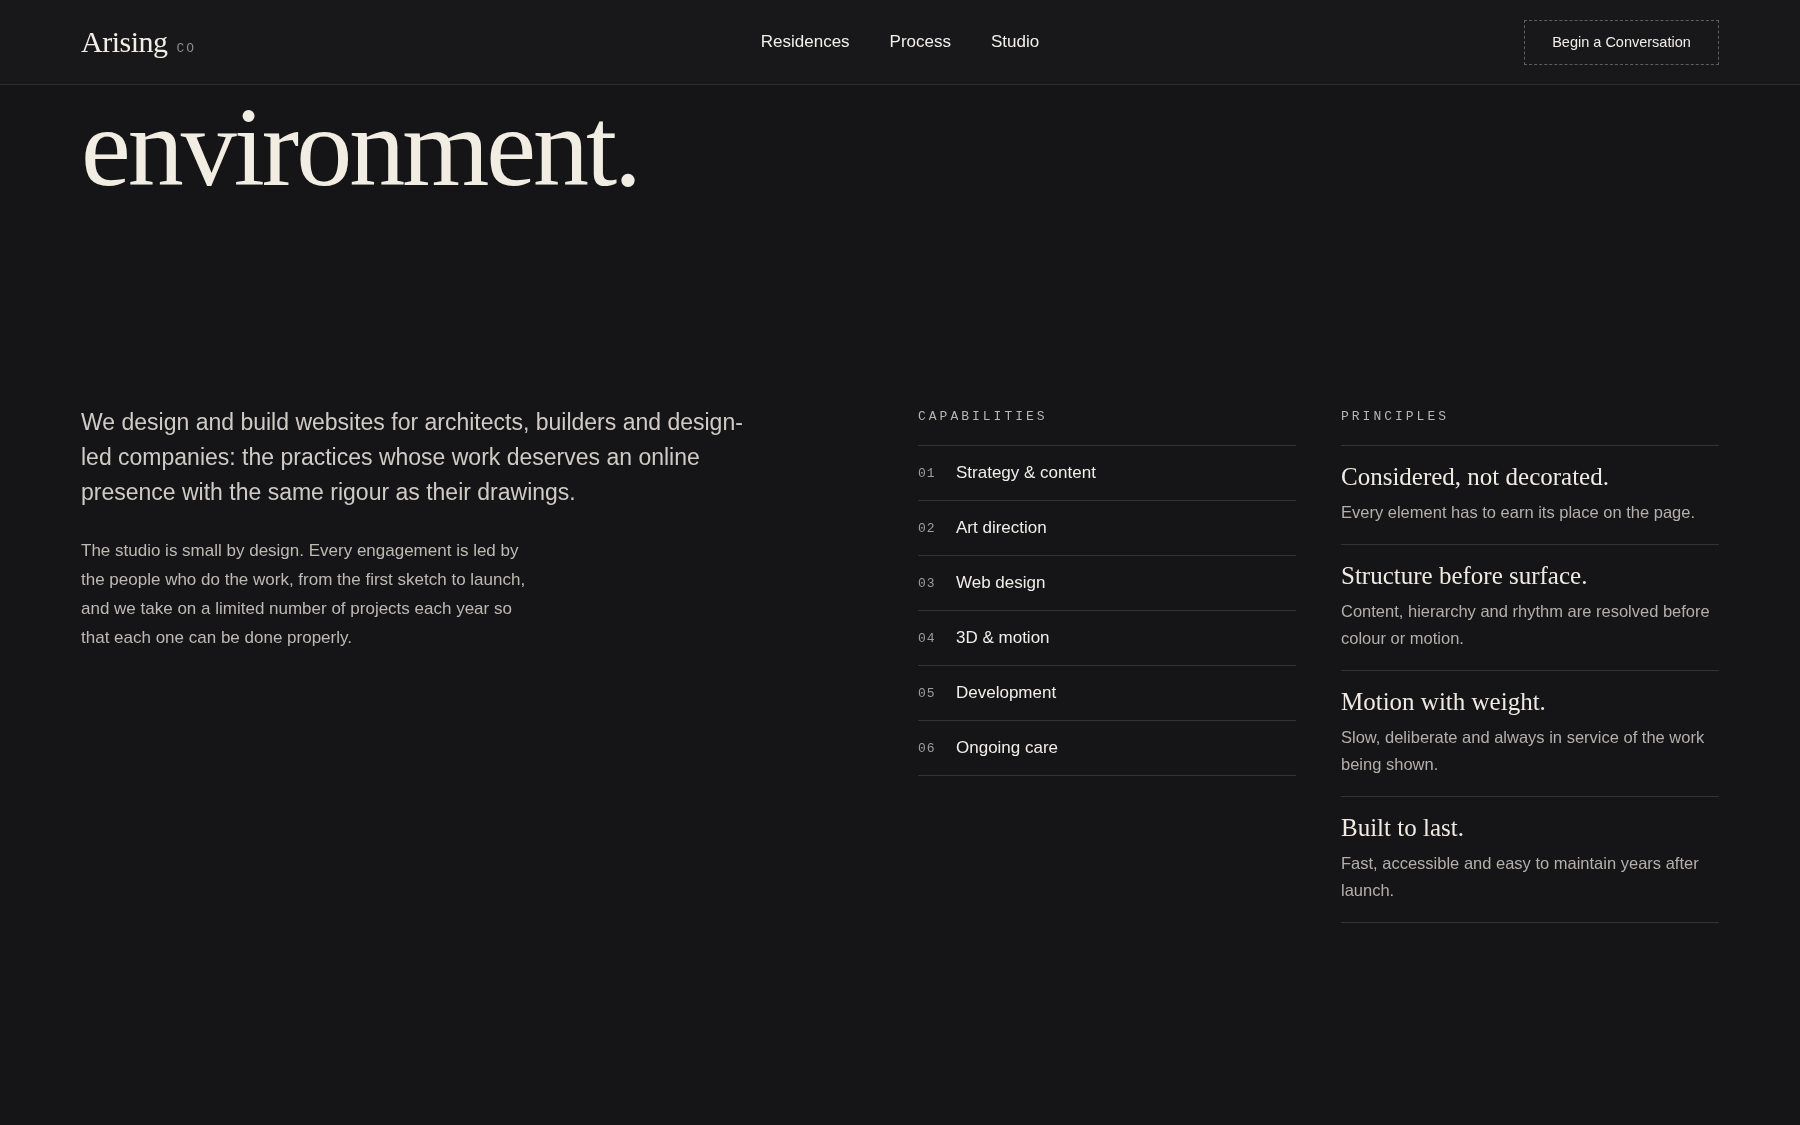 The width and height of the screenshot is (1800, 1125). Describe the element at coordinates (1403, 828) in the screenshot. I see `principle-title: Built to last.` at that location.